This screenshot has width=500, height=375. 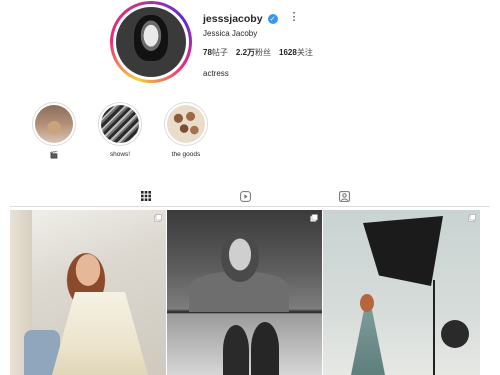 I want to click on more-options-icon: ⋮, so click(x=294, y=17).